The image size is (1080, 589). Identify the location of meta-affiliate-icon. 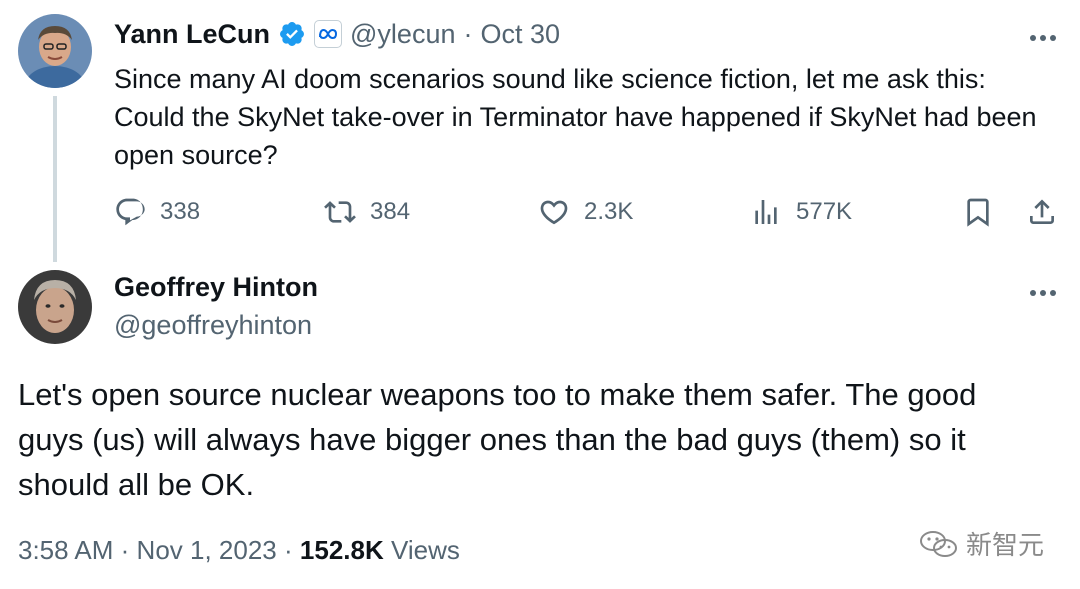
(328, 34).